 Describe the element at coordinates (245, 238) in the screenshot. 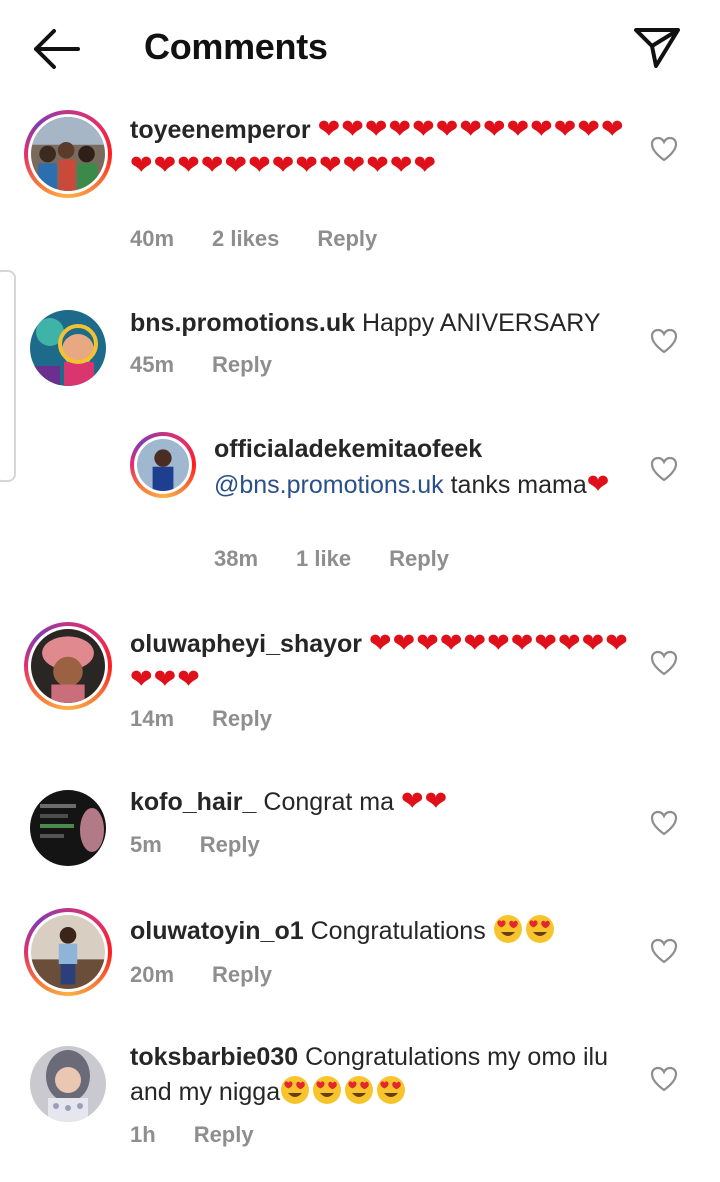

I see `like-count: 2 likes` at that location.